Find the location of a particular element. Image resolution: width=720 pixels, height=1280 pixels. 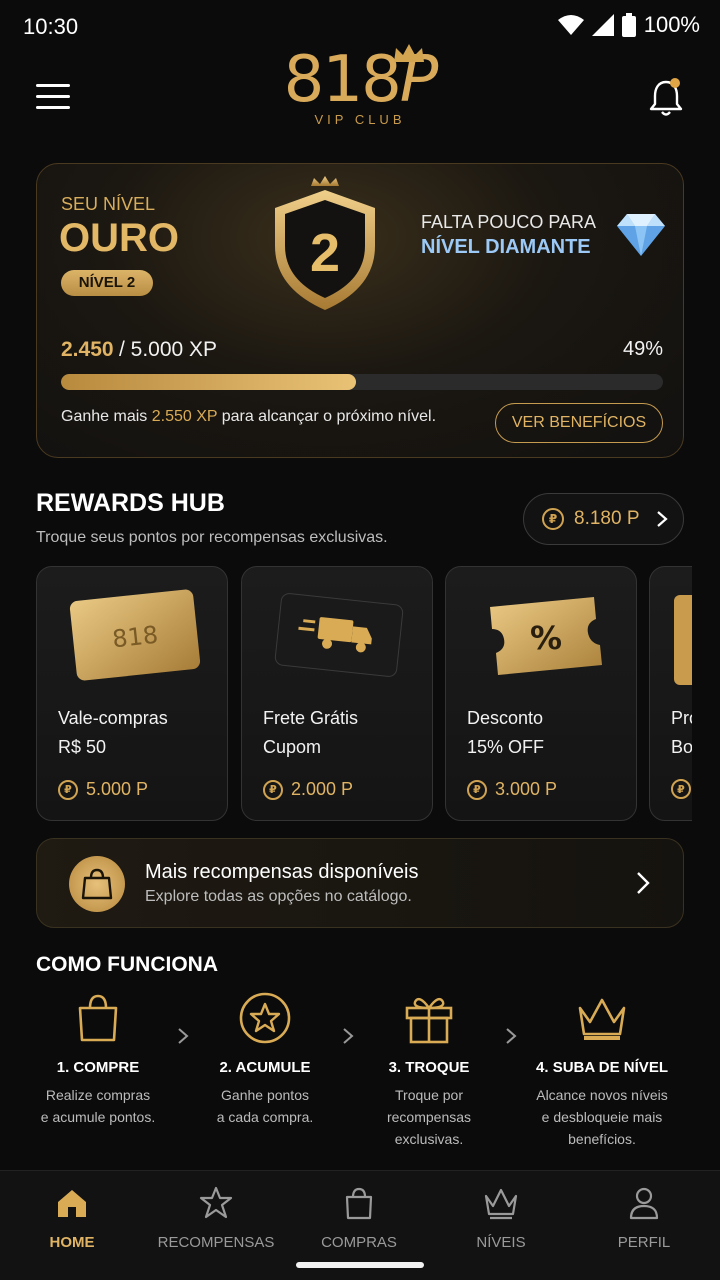

xp-hint-suffix: para alcançar o próximo nível. is located at coordinates (327, 416).